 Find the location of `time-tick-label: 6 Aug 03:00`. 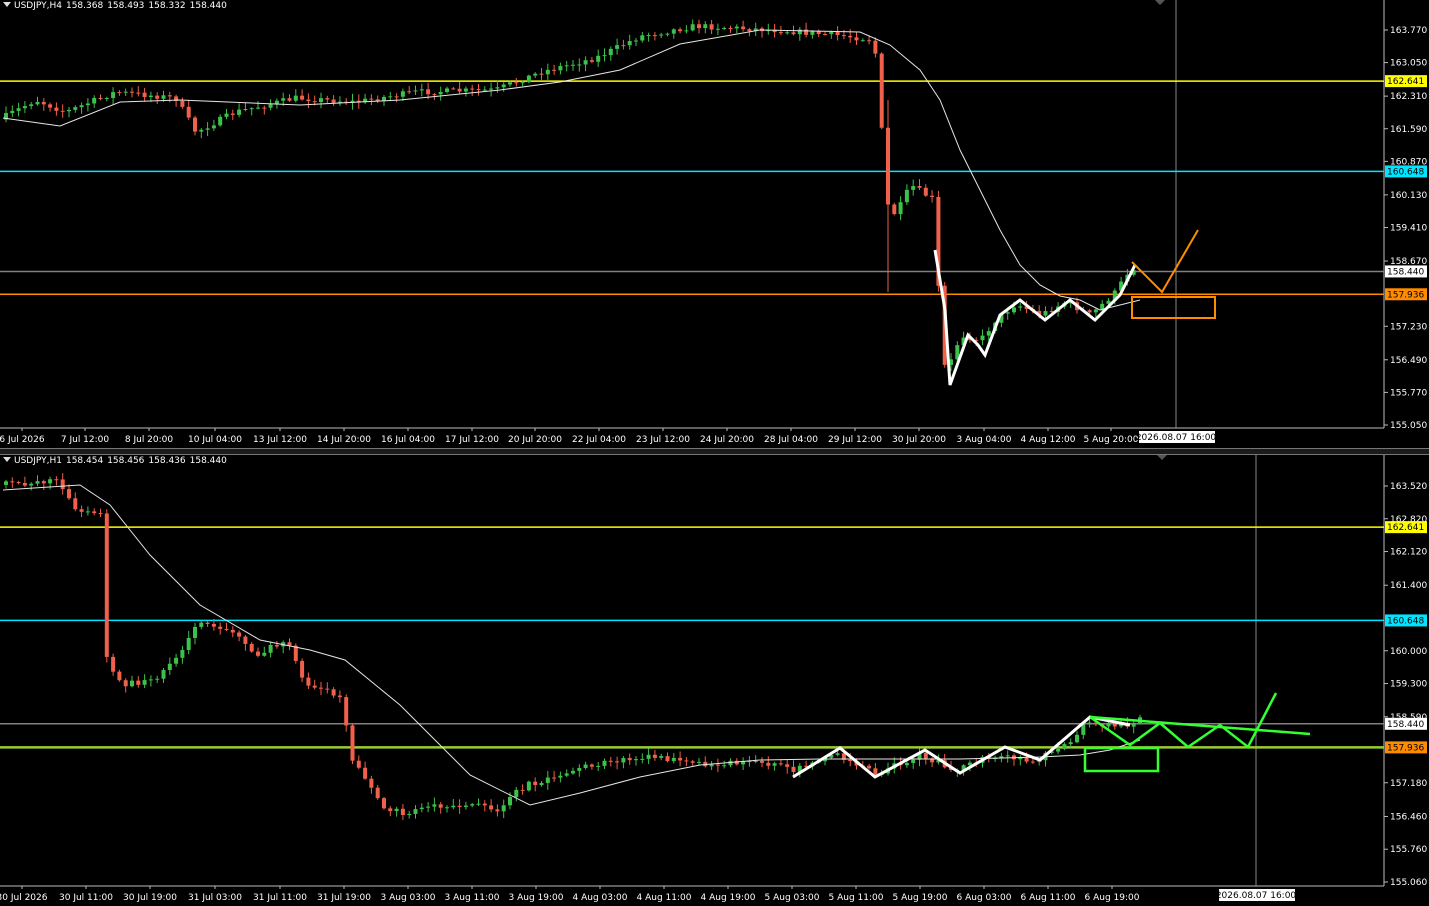

time-tick-label: 6 Aug 03:00 is located at coordinates (984, 898).